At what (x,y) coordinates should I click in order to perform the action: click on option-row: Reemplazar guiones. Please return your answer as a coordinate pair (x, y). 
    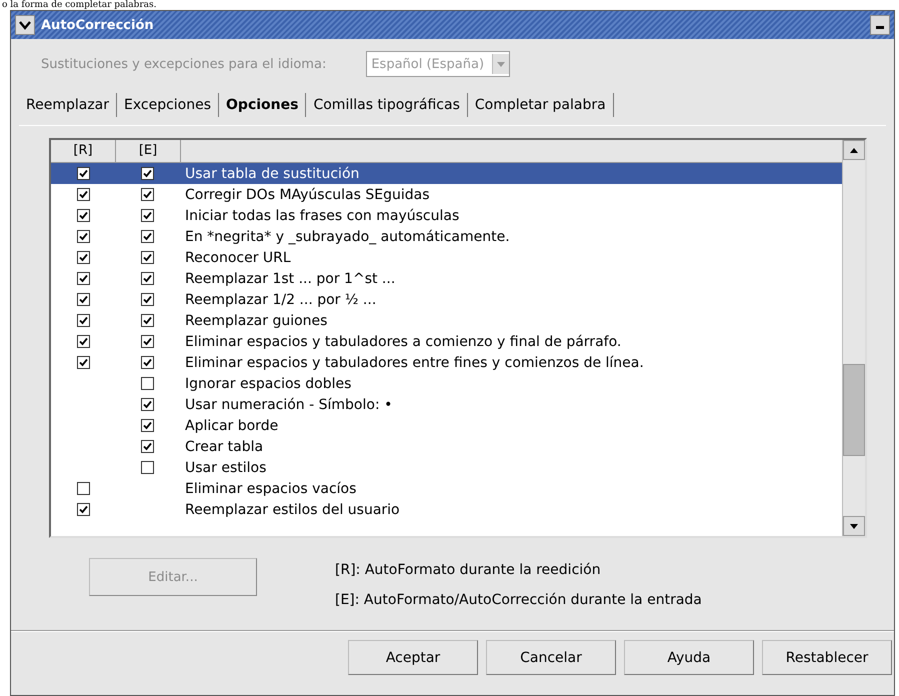
    Looking at the image, I should click on (446, 320).